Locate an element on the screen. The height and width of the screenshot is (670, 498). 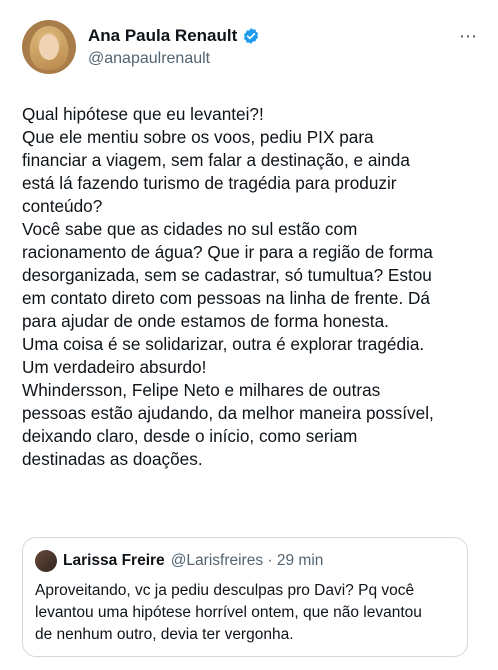
post-line: conteúdo? is located at coordinates (62, 206).